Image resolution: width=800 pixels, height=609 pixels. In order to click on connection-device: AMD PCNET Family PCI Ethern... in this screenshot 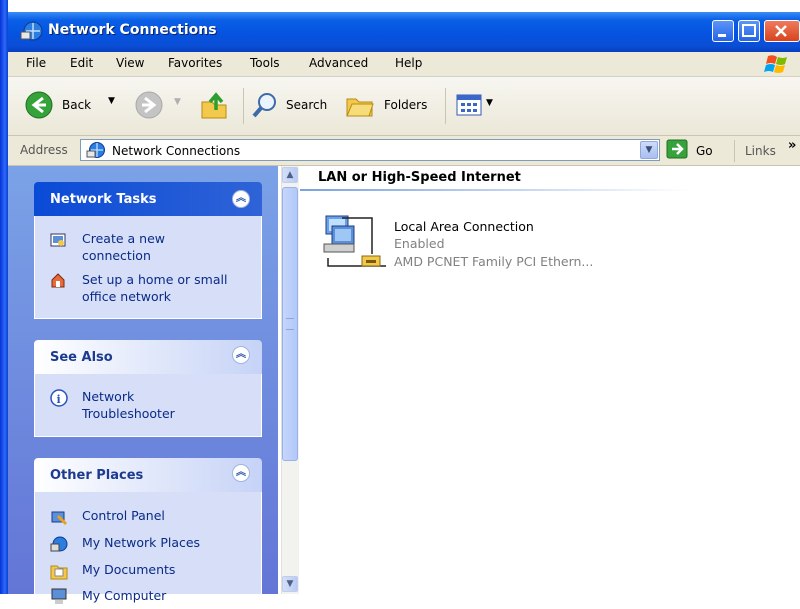, I will do `click(494, 261)`.